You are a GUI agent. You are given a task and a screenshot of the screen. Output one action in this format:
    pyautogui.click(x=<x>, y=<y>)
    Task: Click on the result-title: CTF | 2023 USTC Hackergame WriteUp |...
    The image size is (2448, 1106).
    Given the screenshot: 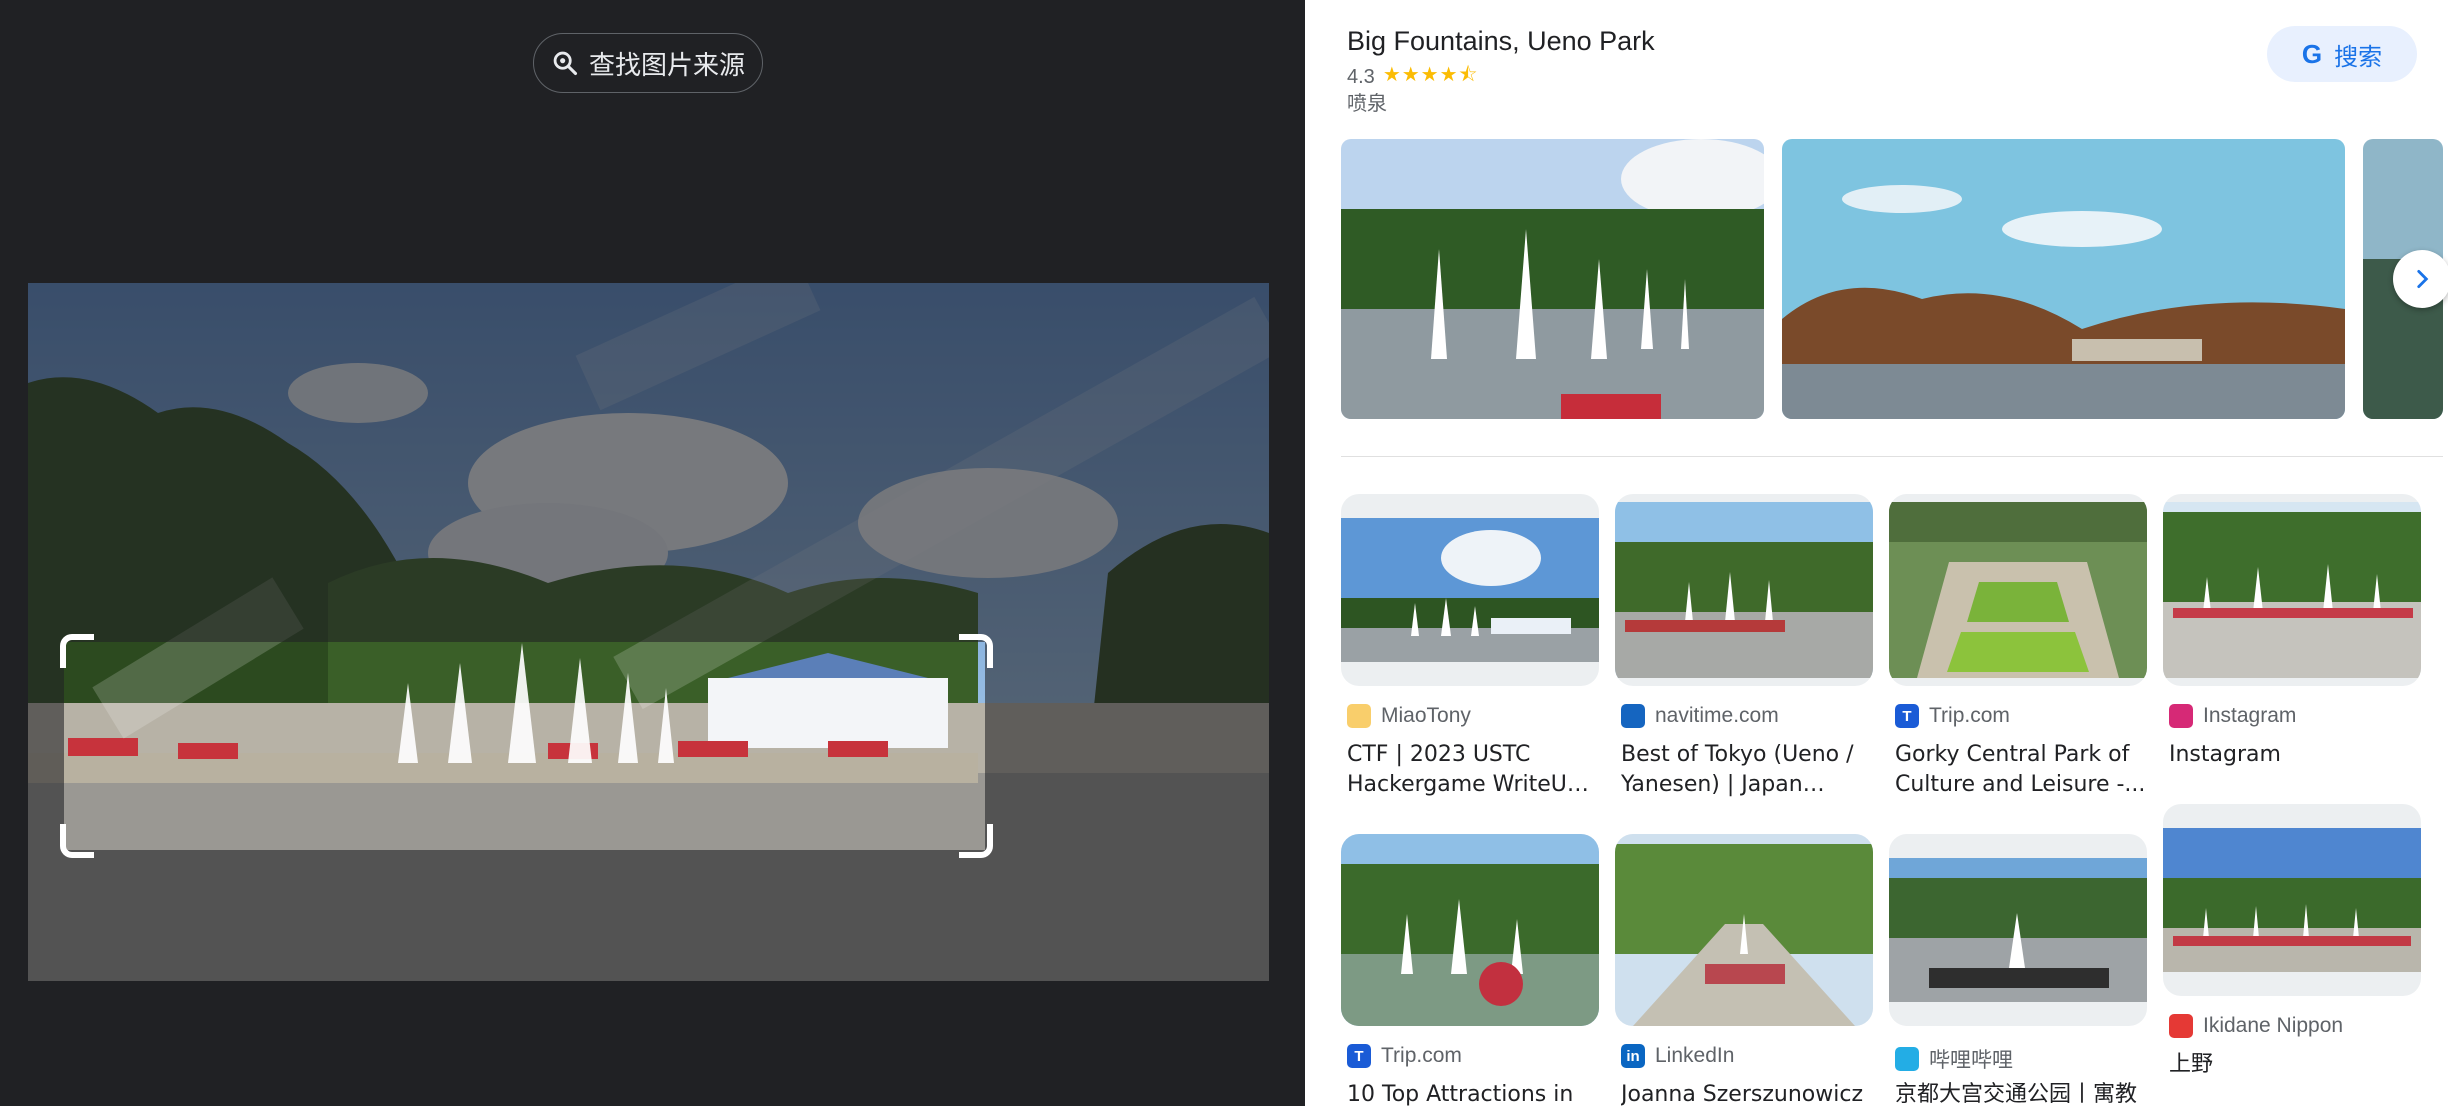 What is the action you would take?
    pyautogui.click(x=1473, y=770)
    